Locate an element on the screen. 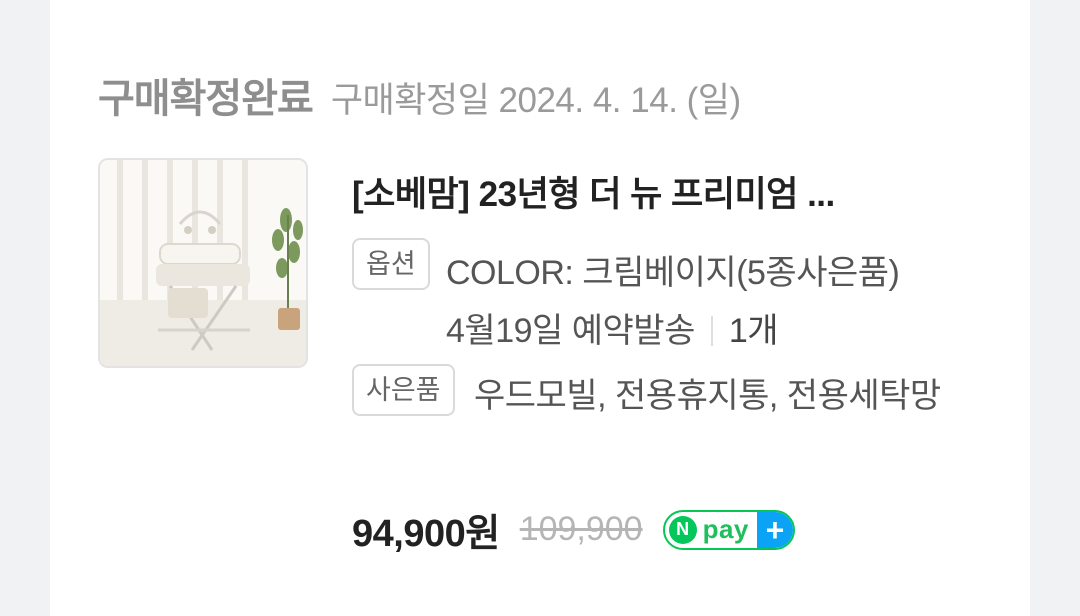 The image size is (1080, 616). product-image is located at coordinates (203, 263).